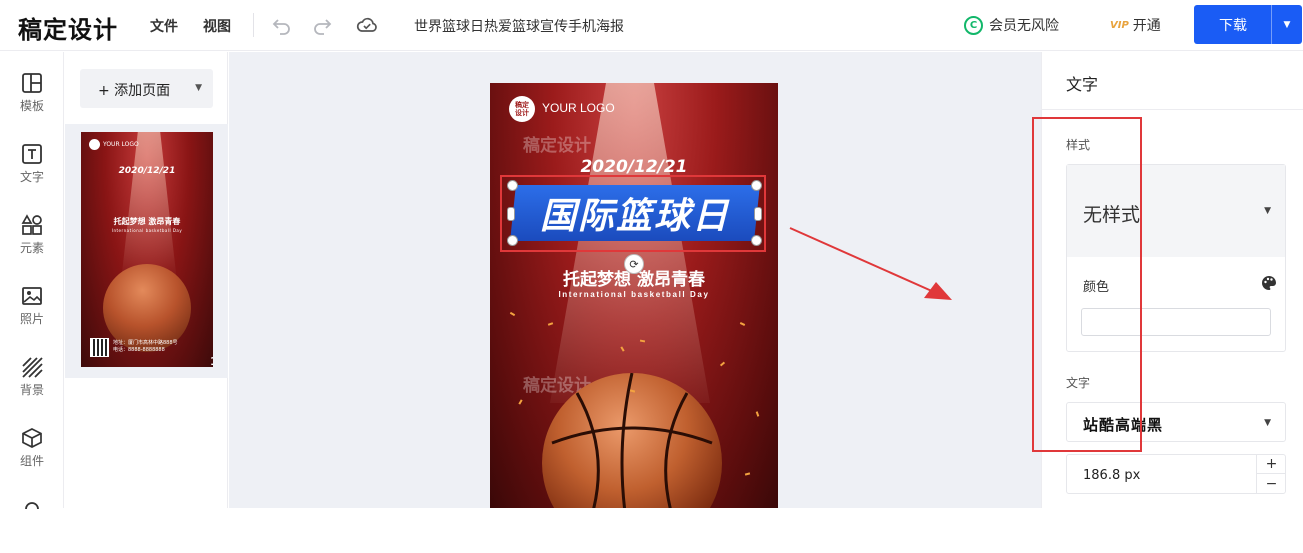  I want to click on decrease-size-button: −, so click(1271, 483).